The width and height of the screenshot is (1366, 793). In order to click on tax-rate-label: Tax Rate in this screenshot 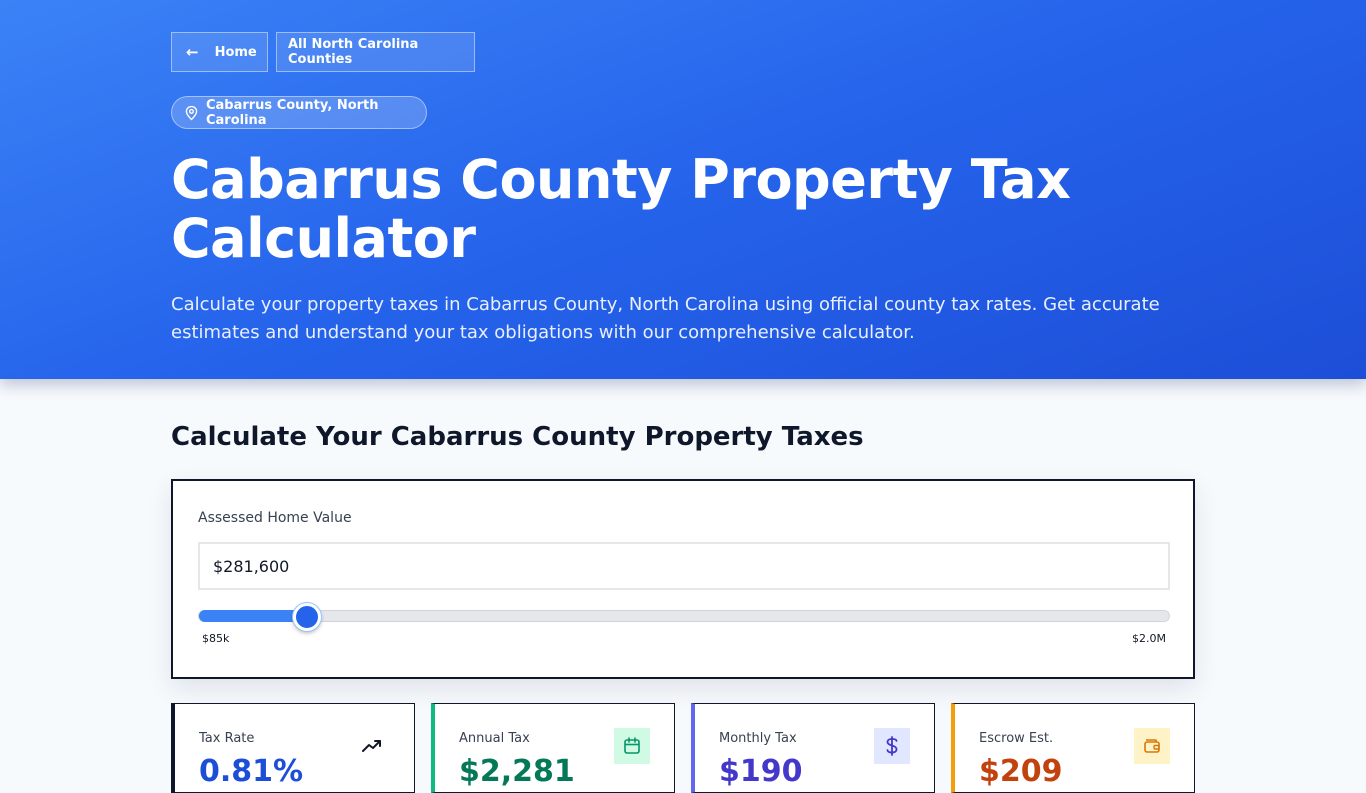, I will do `click(227, 738)`.